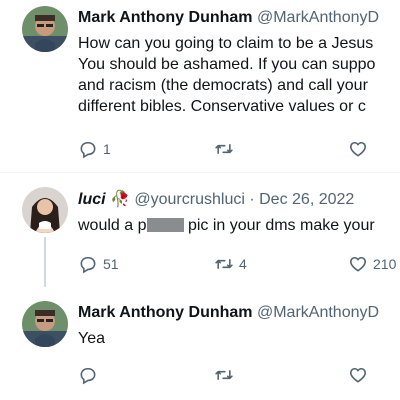 Image resolution: width=400 pixels, height=400 pixels. I want to click on tweet-header: luci 🥀 @yourcrushluci · Dec 26, 2022, so click(216, 200).